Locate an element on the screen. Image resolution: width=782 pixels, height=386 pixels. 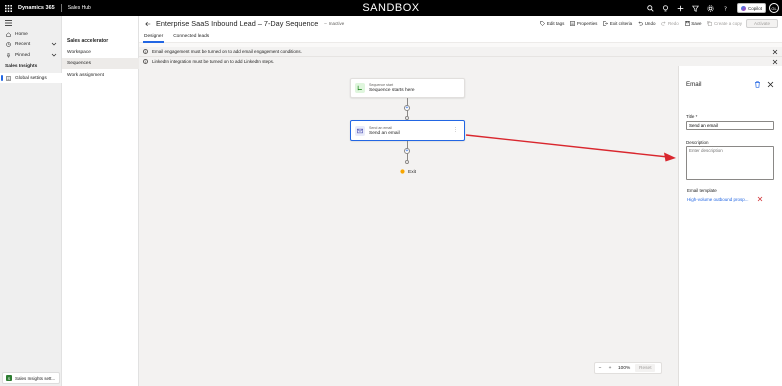
nav-item-label: Global settings is located at coordinates (31, 78).